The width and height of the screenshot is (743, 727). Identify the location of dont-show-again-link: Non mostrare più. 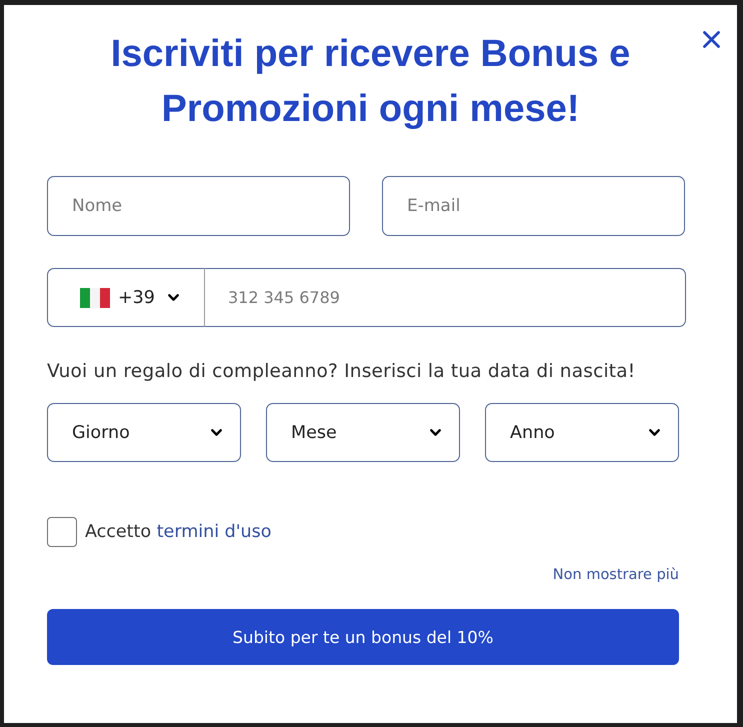
(615, 575).